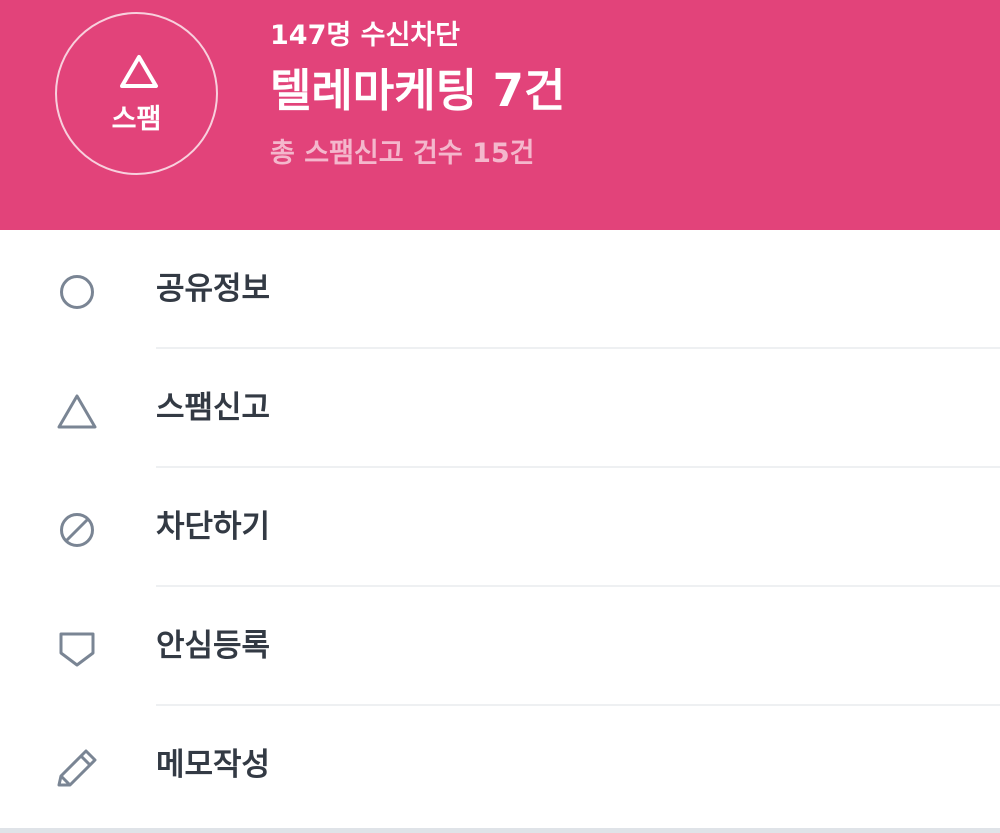 The width and height of the screenshot is (1000, 833). Describe the element at coordinates (213, 527) in the screenshot. I see `menu-item-label: 차단하기` at that location.